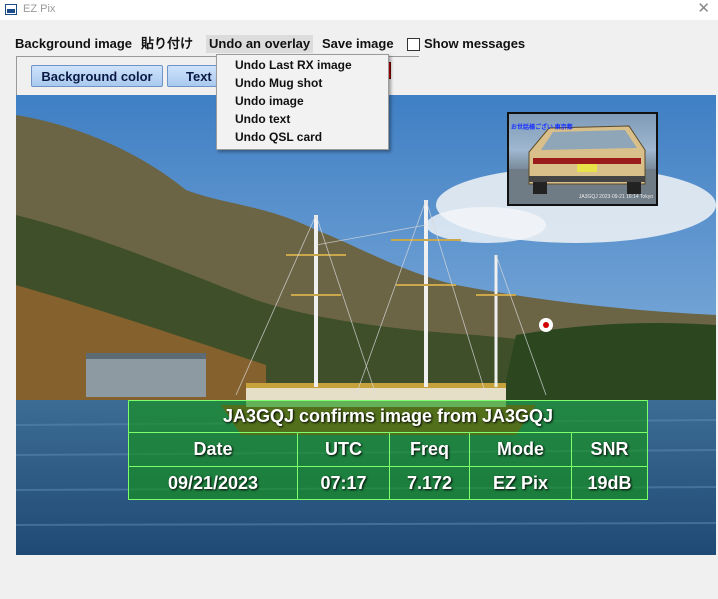 This screenshot has width=718, height=599. Describe the element at coordinates (615, 197) in the screenshot. I see `overlay-timestamp: JA3GQJ 2023-09-21 16:14 Tokyo` at that location.